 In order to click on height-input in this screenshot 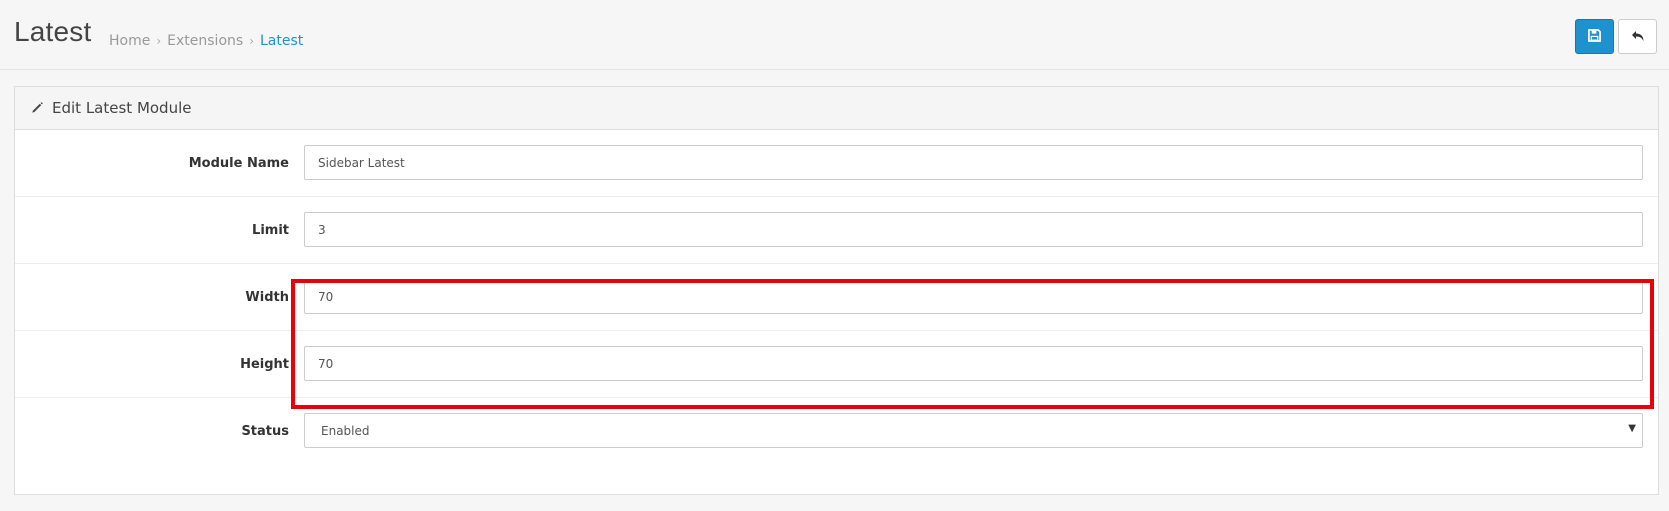, I will do `click(973, 363)`.